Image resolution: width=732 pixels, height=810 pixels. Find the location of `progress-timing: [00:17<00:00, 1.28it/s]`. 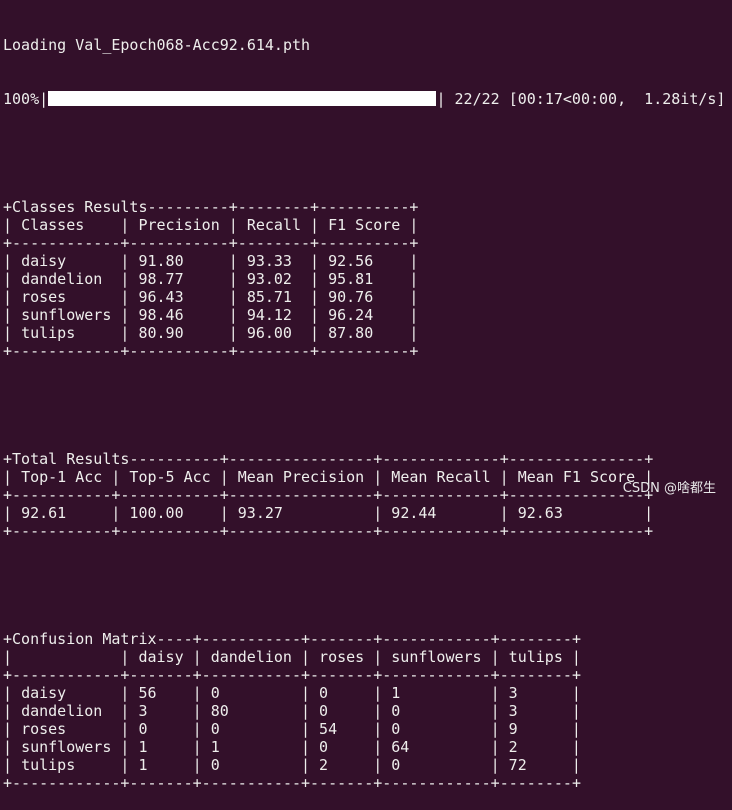

progress-timing: [00:17<00:00, 1.28it/s] is located at coordinates (617, 99).